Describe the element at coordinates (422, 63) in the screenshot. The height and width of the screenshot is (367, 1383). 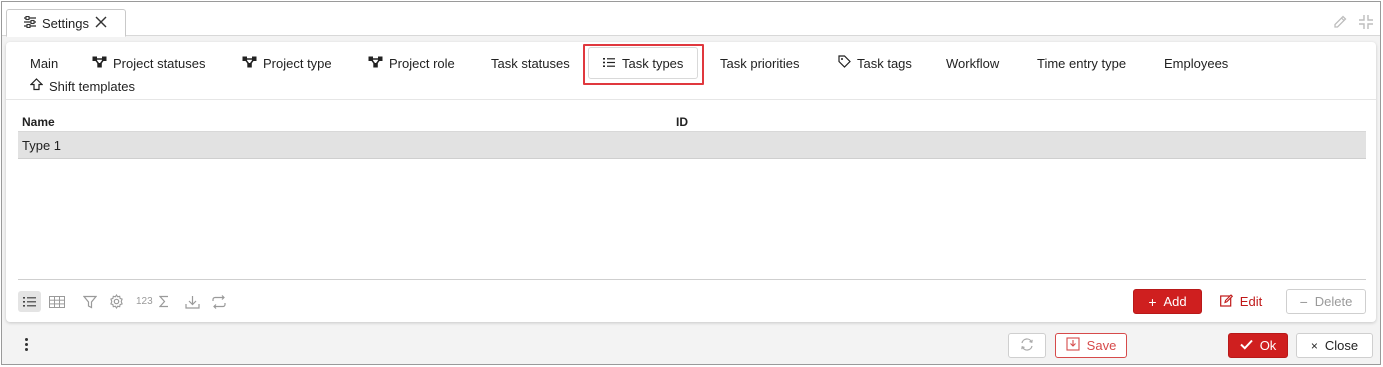
I see `tab-label: Project role` at that location.